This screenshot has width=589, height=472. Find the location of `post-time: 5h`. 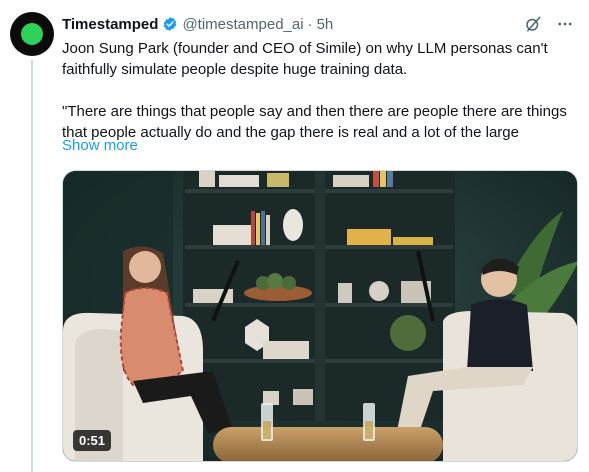

post-time: 5h is located at coordinates (325, 24).